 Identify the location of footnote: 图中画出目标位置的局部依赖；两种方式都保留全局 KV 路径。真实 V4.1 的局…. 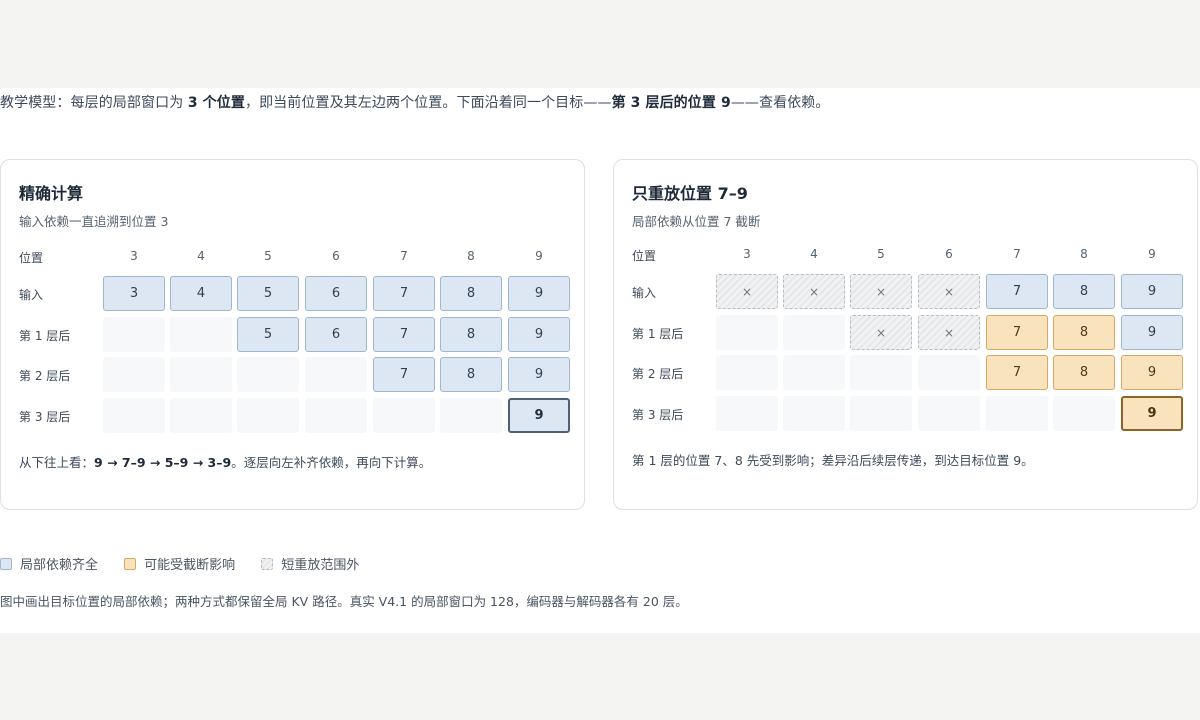
(344, 601).